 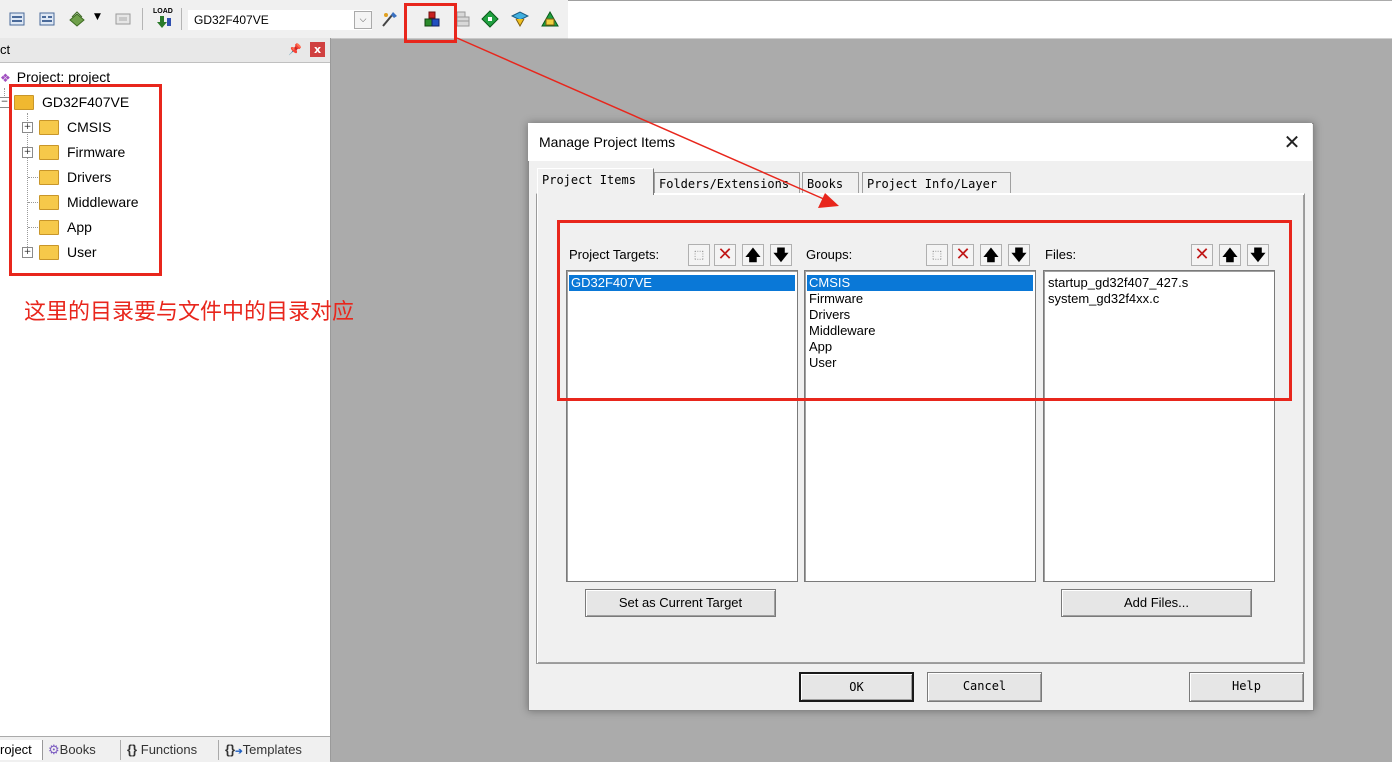 I want to click on annotation-arrow, so click(x=647, y=122).